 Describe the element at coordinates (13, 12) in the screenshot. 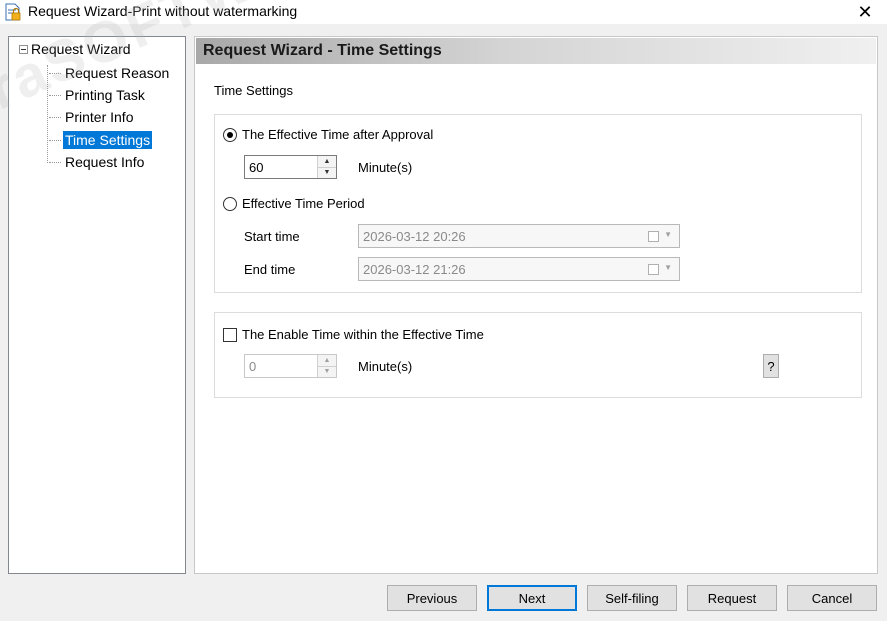

I see `document-lock-icon` at that location.